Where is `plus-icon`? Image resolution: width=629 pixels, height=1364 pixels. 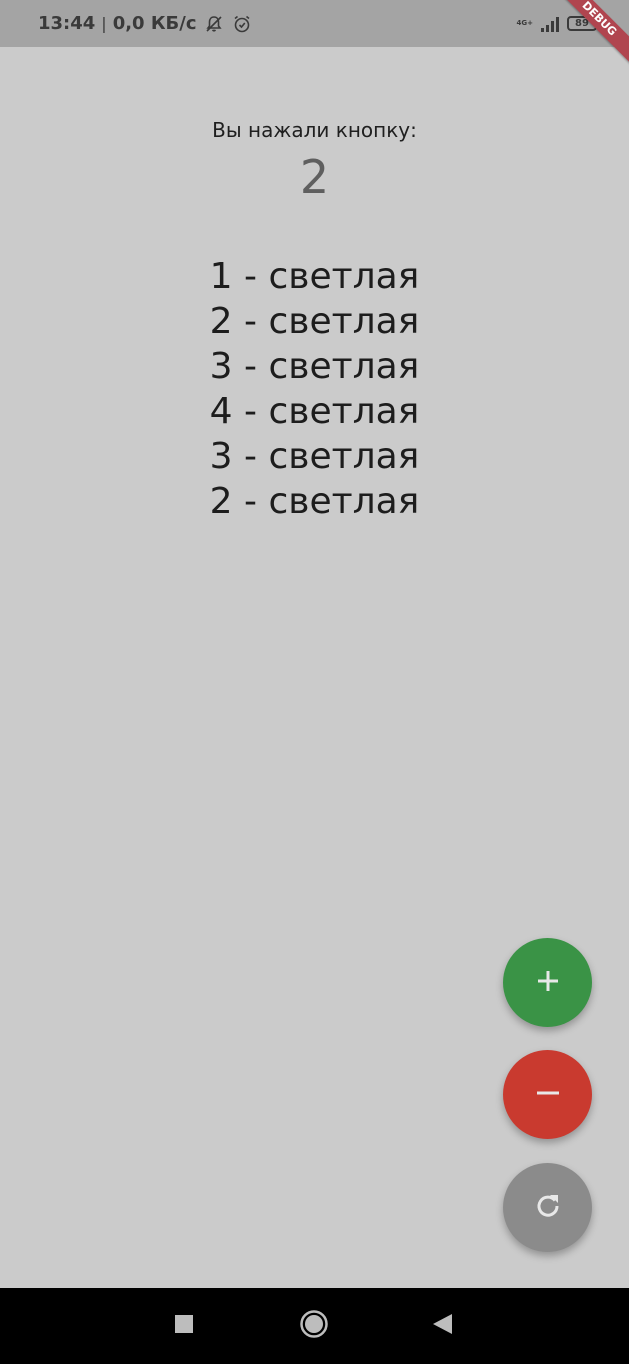
plus-icon is located at coordinates (548, 983).